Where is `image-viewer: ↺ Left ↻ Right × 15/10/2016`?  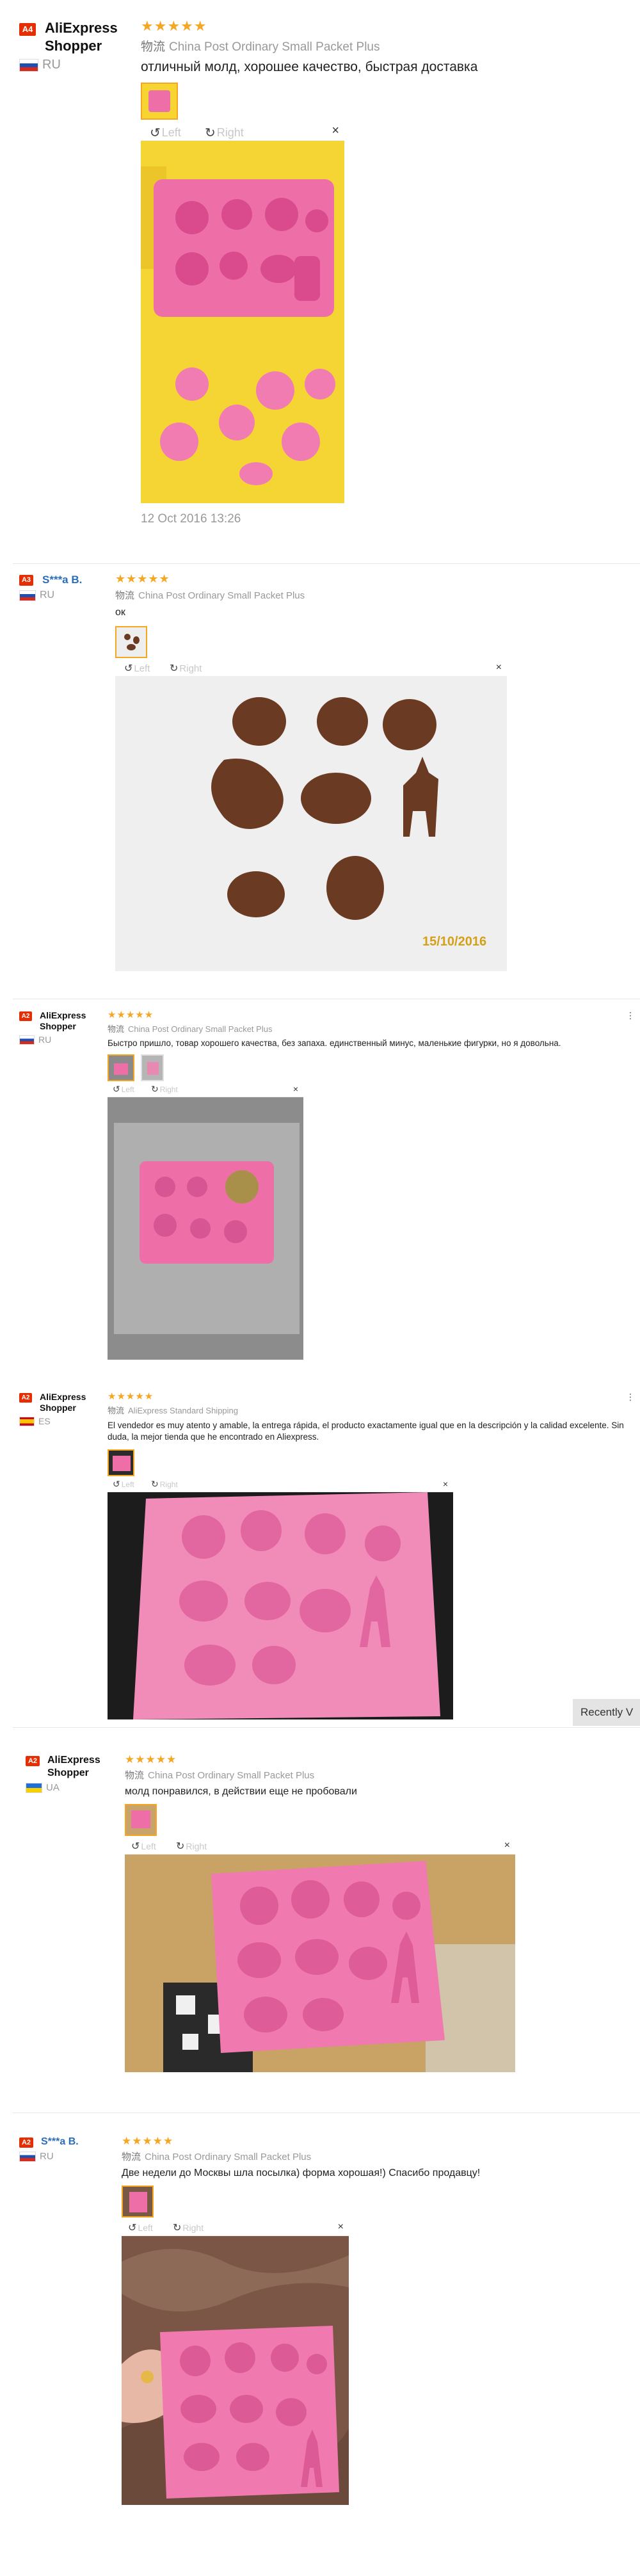 image-viewer: ↺ Left ↻ Right × 15/10/2016 is located at coordinates (311, 816).